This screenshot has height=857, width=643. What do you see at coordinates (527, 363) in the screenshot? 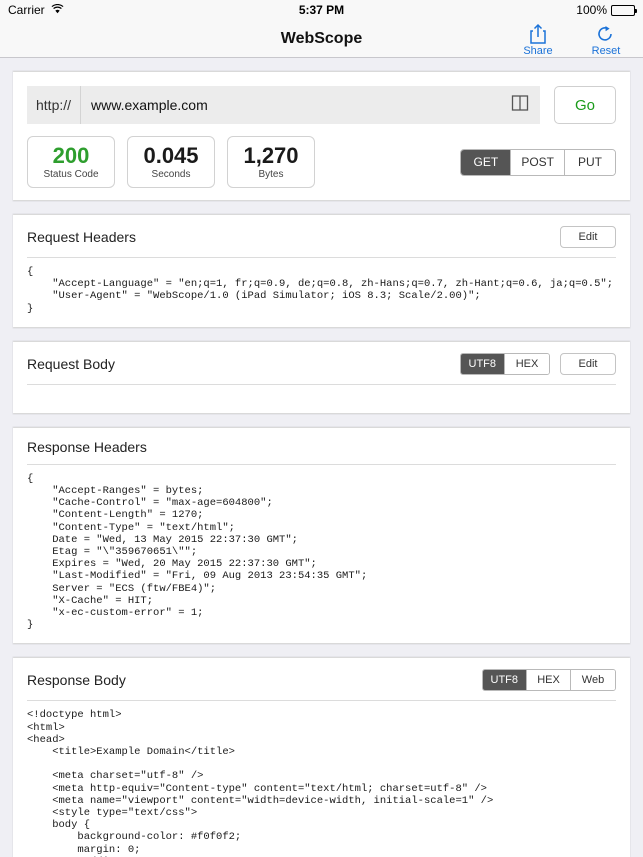
I see `request-body-hex-option: HEX` at bounding box center [527, 363].